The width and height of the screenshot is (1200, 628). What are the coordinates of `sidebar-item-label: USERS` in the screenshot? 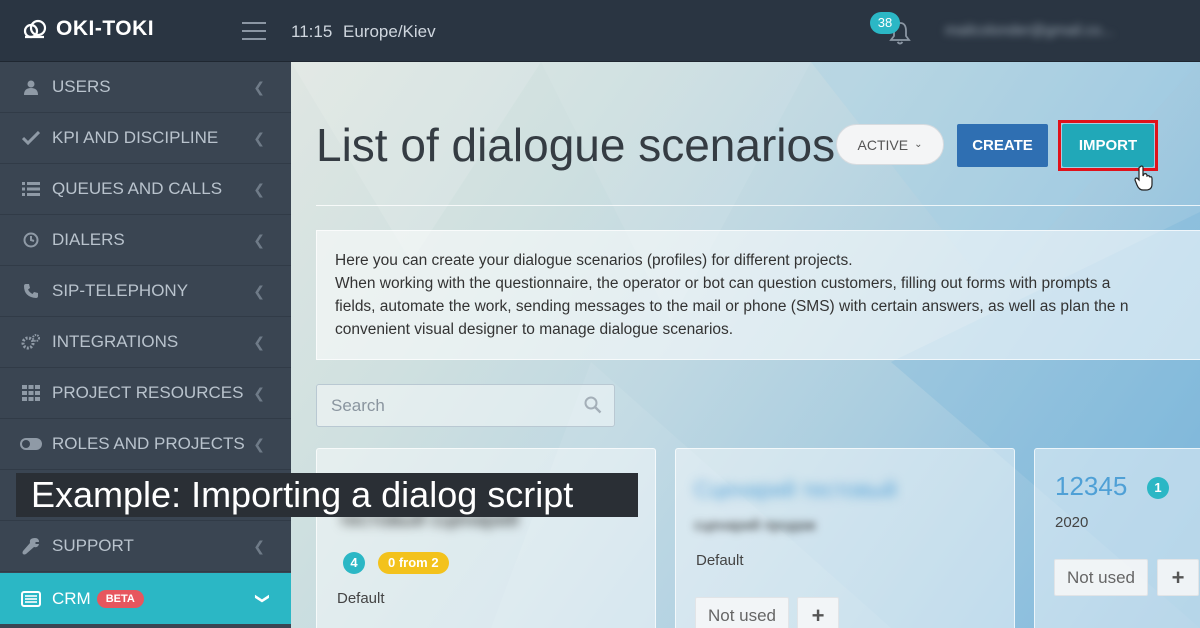 It's located at (81, 86).